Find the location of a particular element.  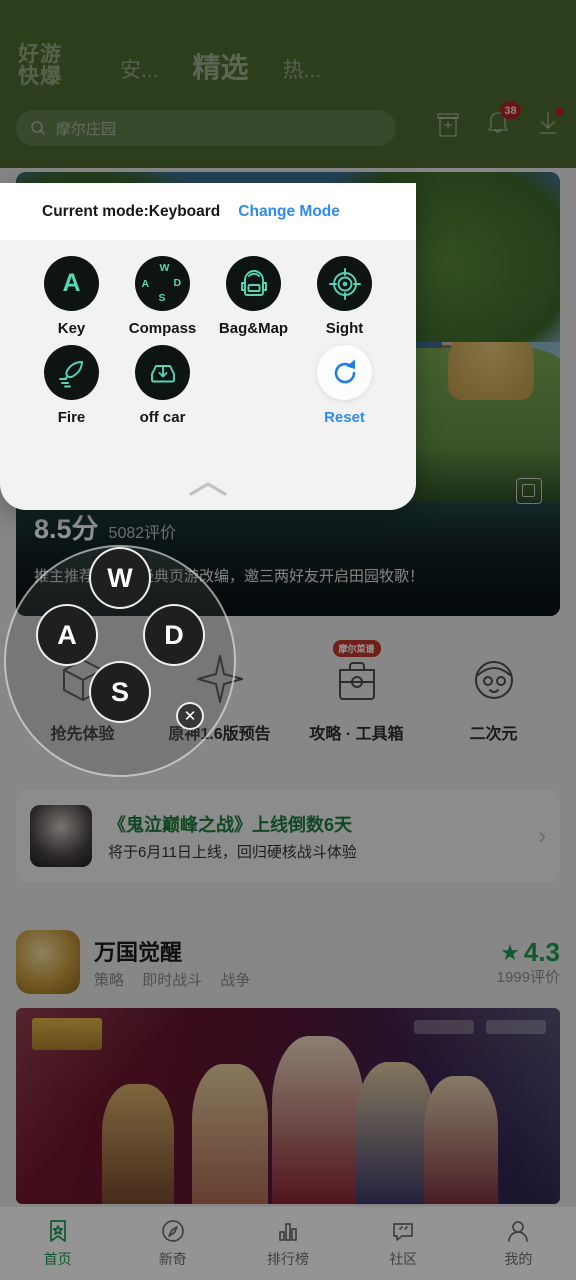

change-mode-button: Change Mode is located at coordinates (289, 212).